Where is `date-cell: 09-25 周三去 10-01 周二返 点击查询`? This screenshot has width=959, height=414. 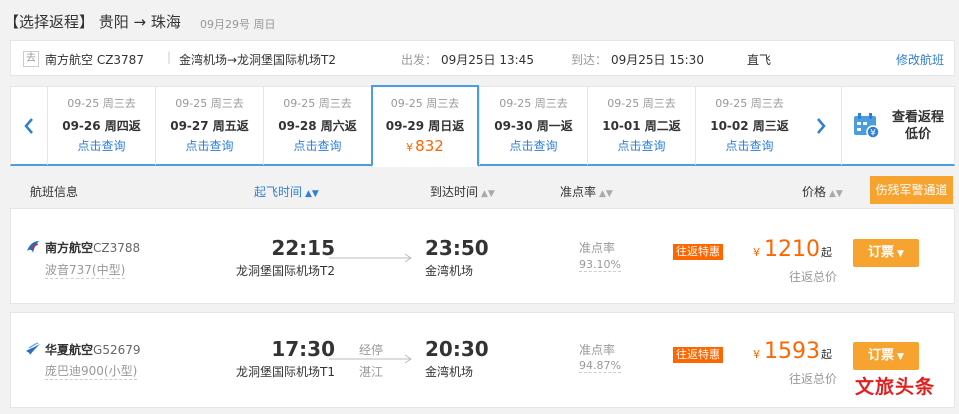
date-cell: 09-25 周三去 10-01 周二返 点击查询 is located at coordinates (641, 126).